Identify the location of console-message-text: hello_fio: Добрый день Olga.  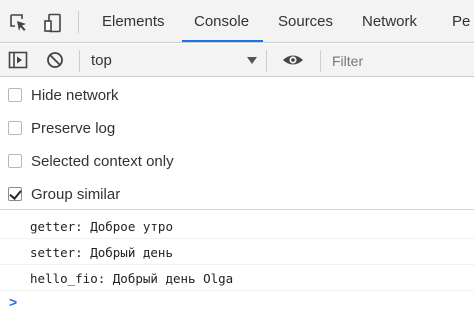
(132, 278).